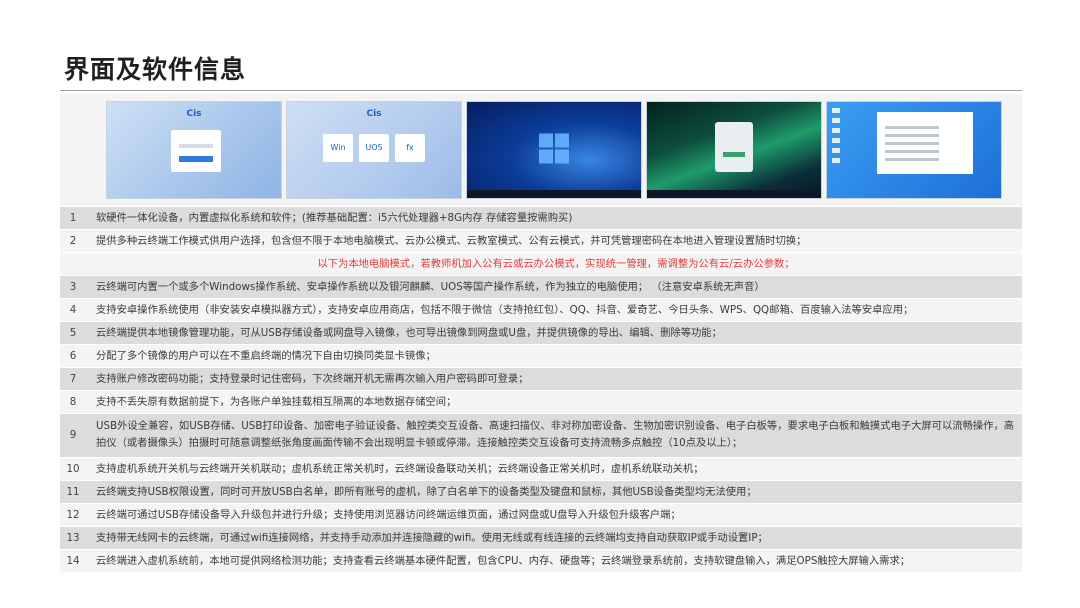 Image resolution: width=1080 pixels, height=608 pixels. Describe the element at coordinates (73, 150) in the screenshot. I see `row-number-empty` at that location.